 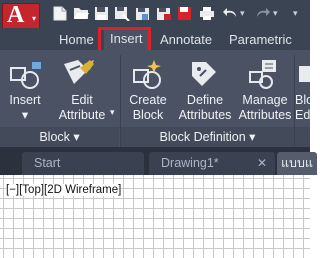 What do you see at coordinates (275, 13) in the screenshot?
I see `redo-dropdown-icon: ▾` at bounding box center [275, 13].